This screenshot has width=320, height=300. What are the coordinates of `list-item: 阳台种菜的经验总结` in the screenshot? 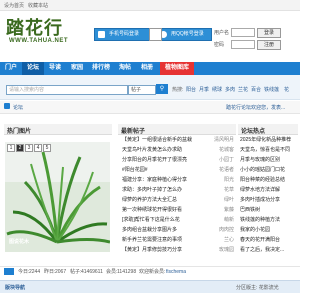 It's located at (269, 180).